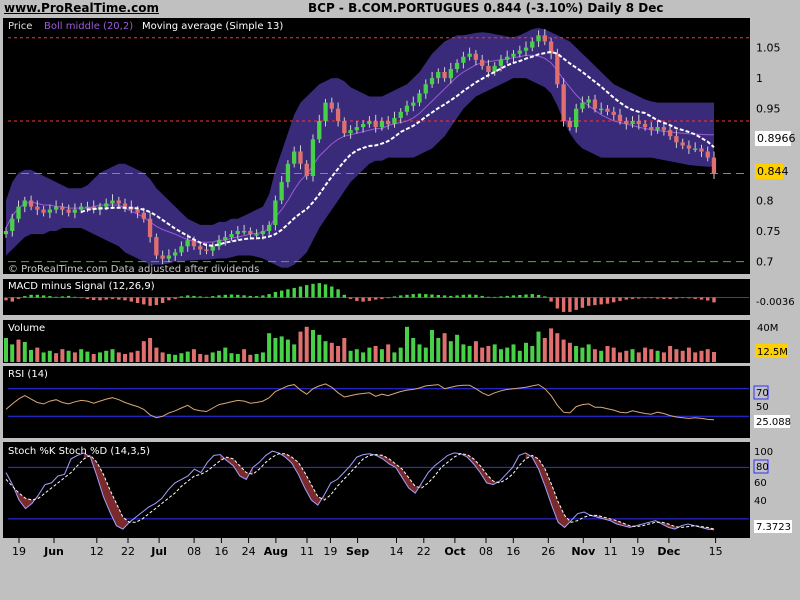 This screenshot has width=800, height=600. Describe the element at coordinates (376, 402) in the screenshot. I see `rsi-panel-bg` at that location.